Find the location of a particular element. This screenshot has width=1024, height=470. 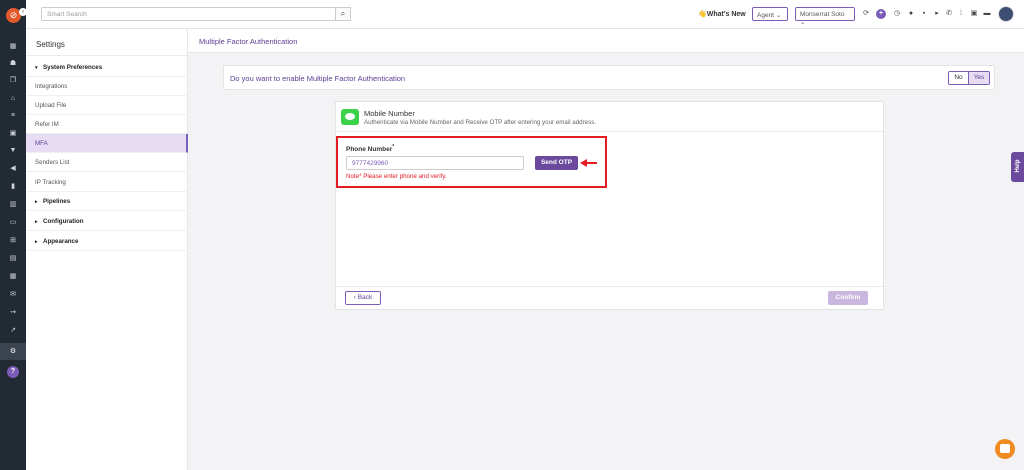

help-tab-label: Help is located at coordinates (1018, 166).